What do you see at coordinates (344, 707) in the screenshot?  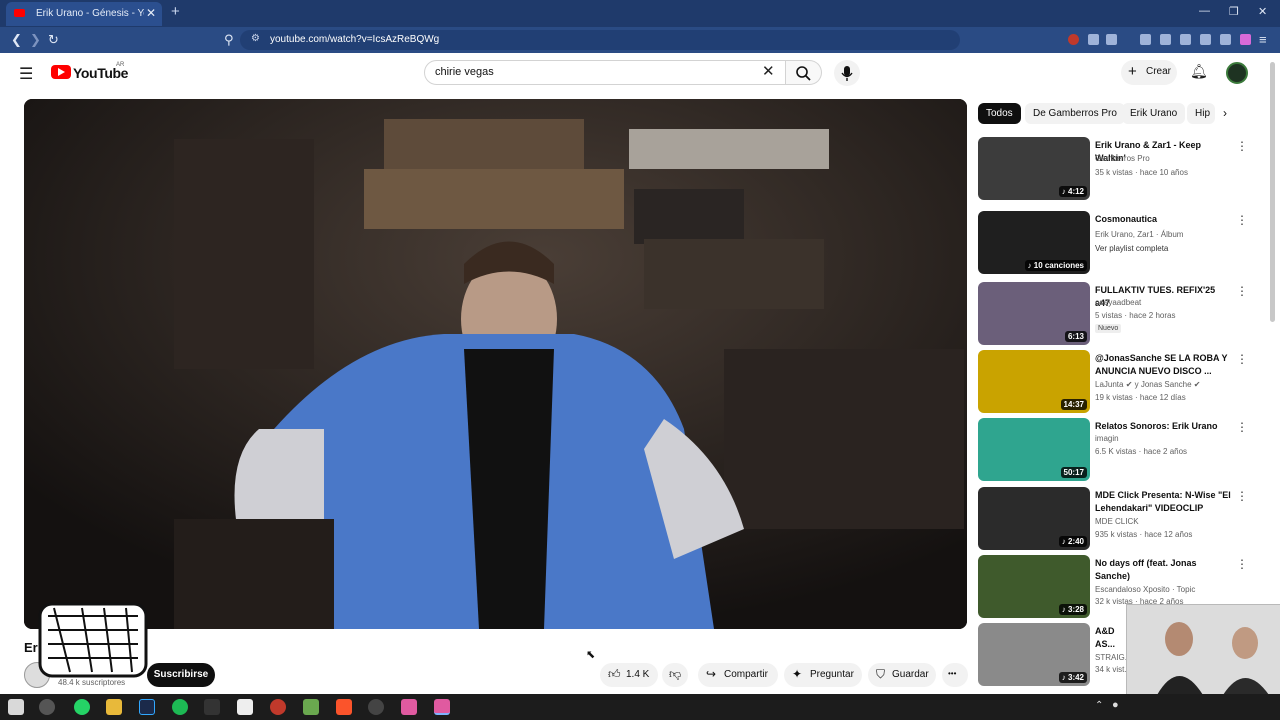 I see `brave-icon` at bounding box center [344, 707].